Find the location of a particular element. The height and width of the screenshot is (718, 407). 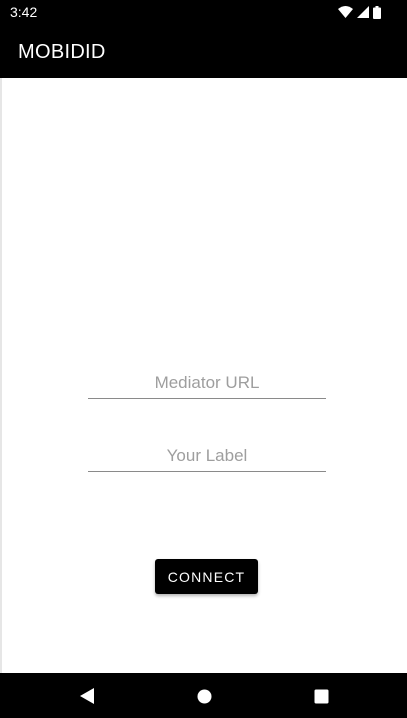

back-icon is located at coordinates (87, 696).